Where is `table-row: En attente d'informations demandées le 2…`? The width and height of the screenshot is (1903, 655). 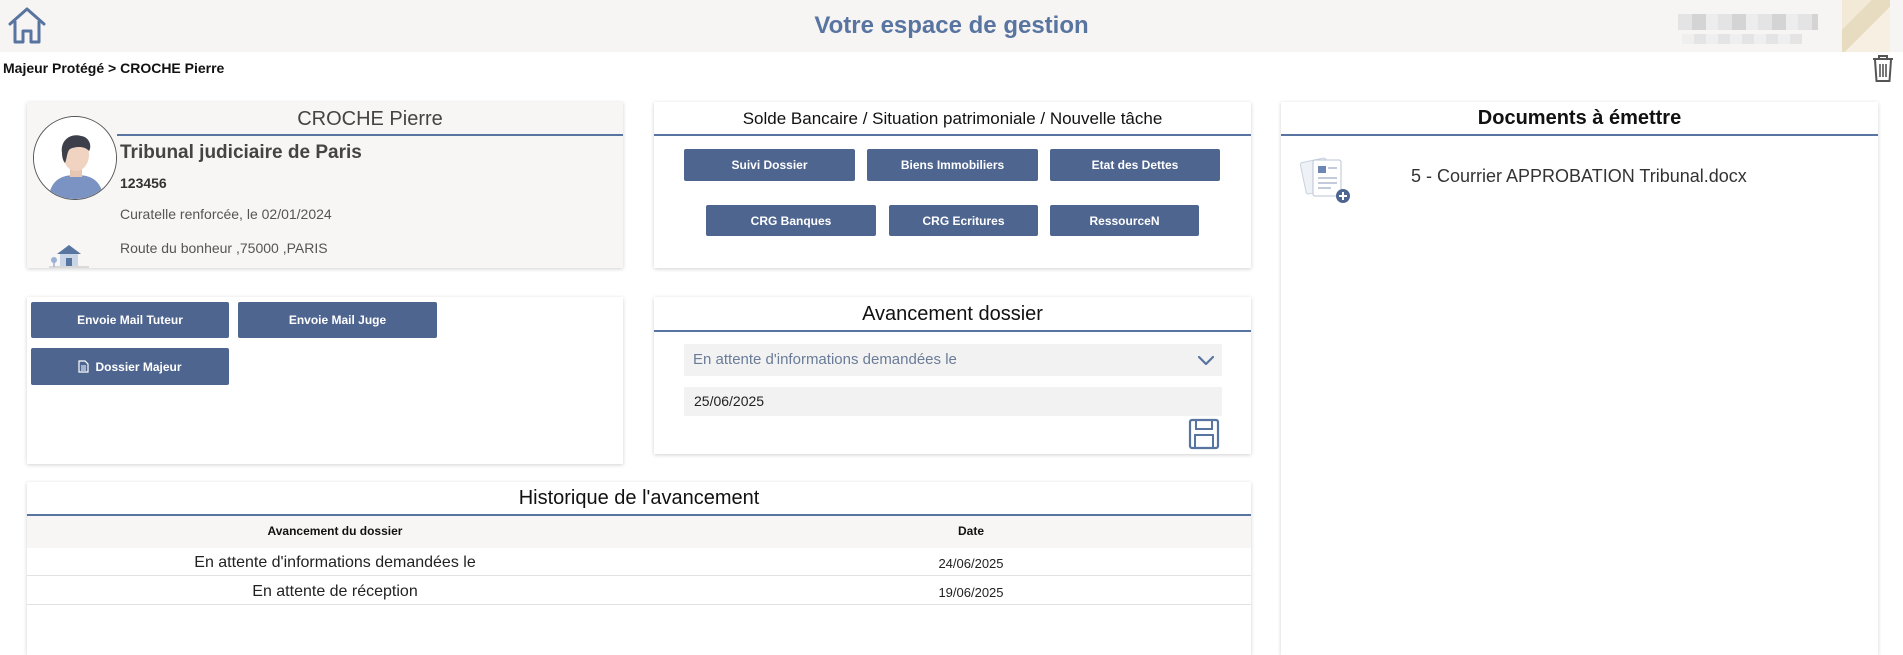
table-row: En attente d'informations demandées le 2… is located at coordinates (639, 562).